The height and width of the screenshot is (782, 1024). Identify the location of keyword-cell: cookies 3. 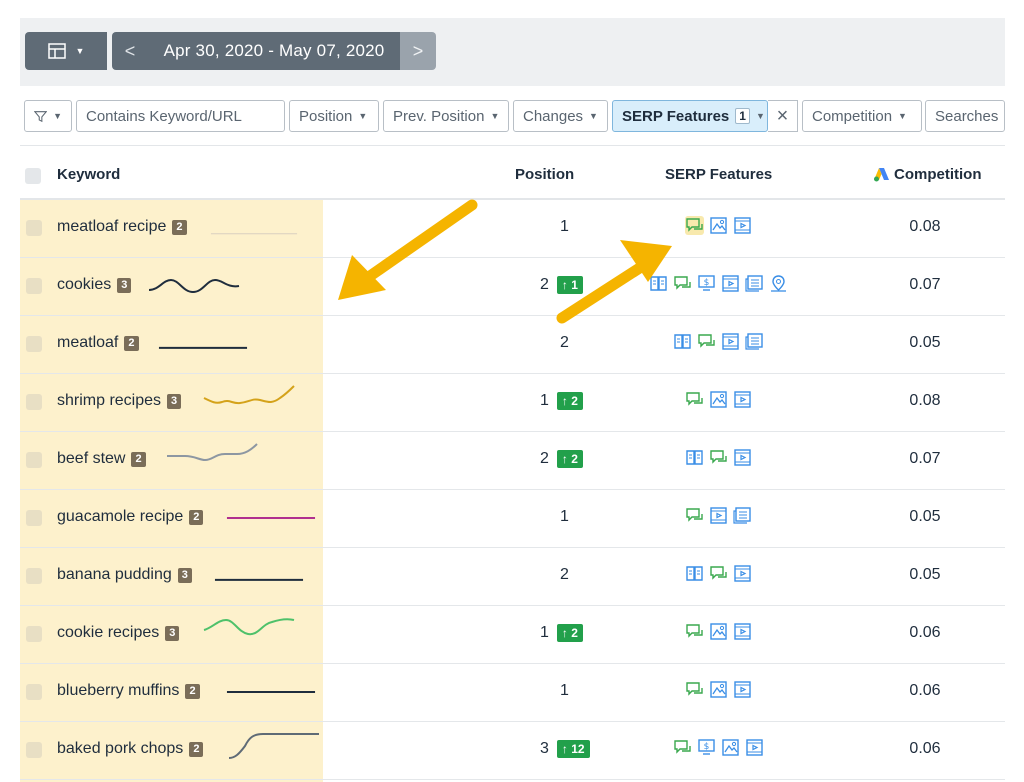
(94, 285).